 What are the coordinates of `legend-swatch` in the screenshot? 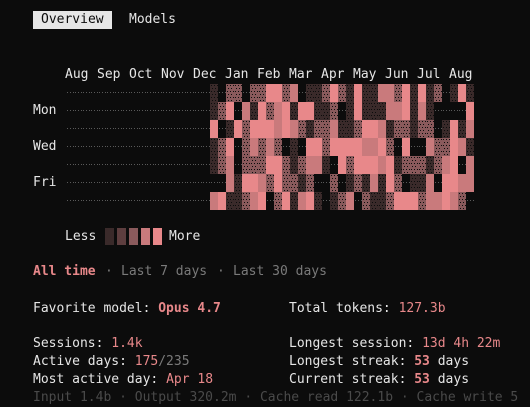 It's located at (145, 236).